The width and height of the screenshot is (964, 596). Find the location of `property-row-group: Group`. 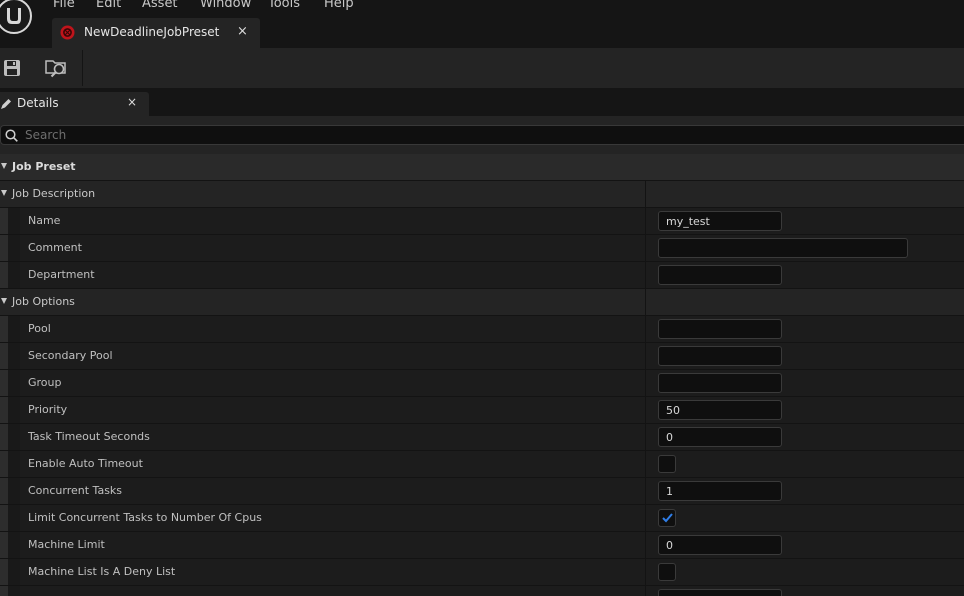

property-row-group: Group is located at coordinates (482, 383).